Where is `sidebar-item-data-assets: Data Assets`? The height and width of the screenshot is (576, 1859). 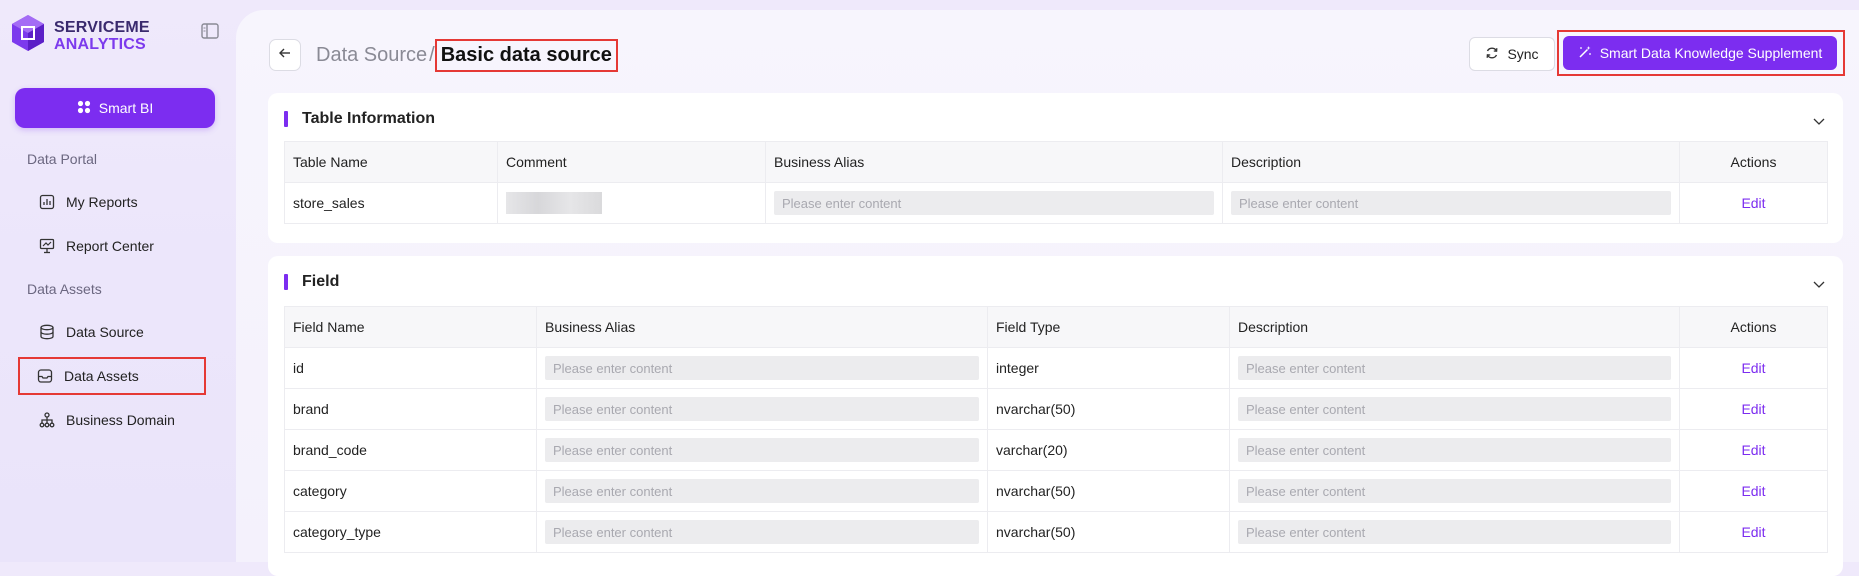 sidebar-item-data-assets: Data Assets is located at coordinates (112, 376).